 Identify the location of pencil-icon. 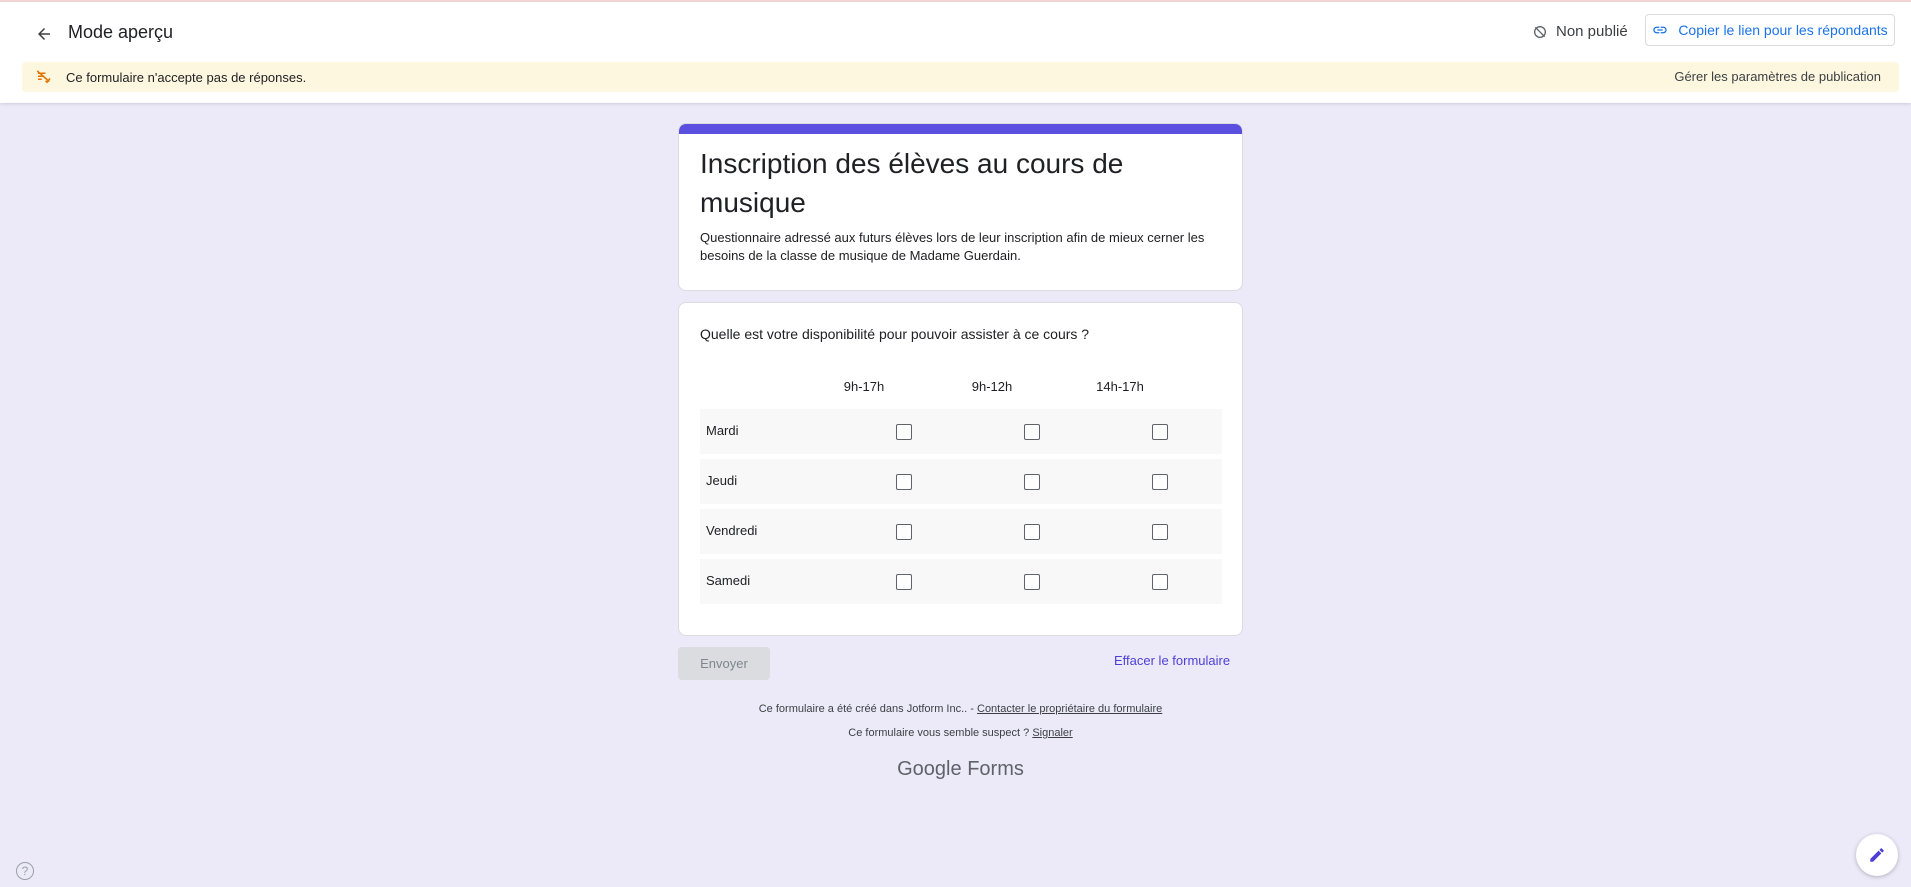
(1877, 855).